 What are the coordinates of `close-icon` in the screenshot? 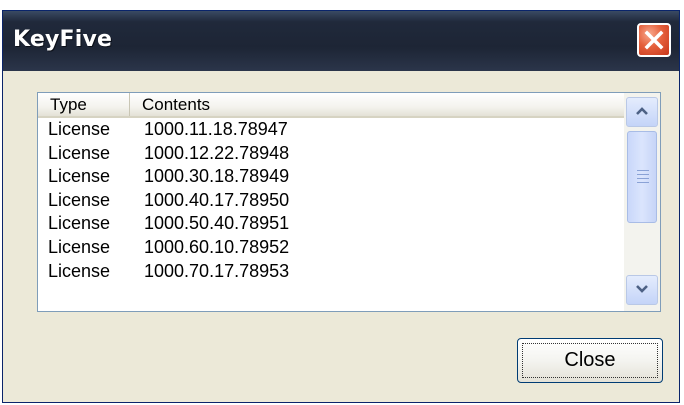 It's located at (654, 40).